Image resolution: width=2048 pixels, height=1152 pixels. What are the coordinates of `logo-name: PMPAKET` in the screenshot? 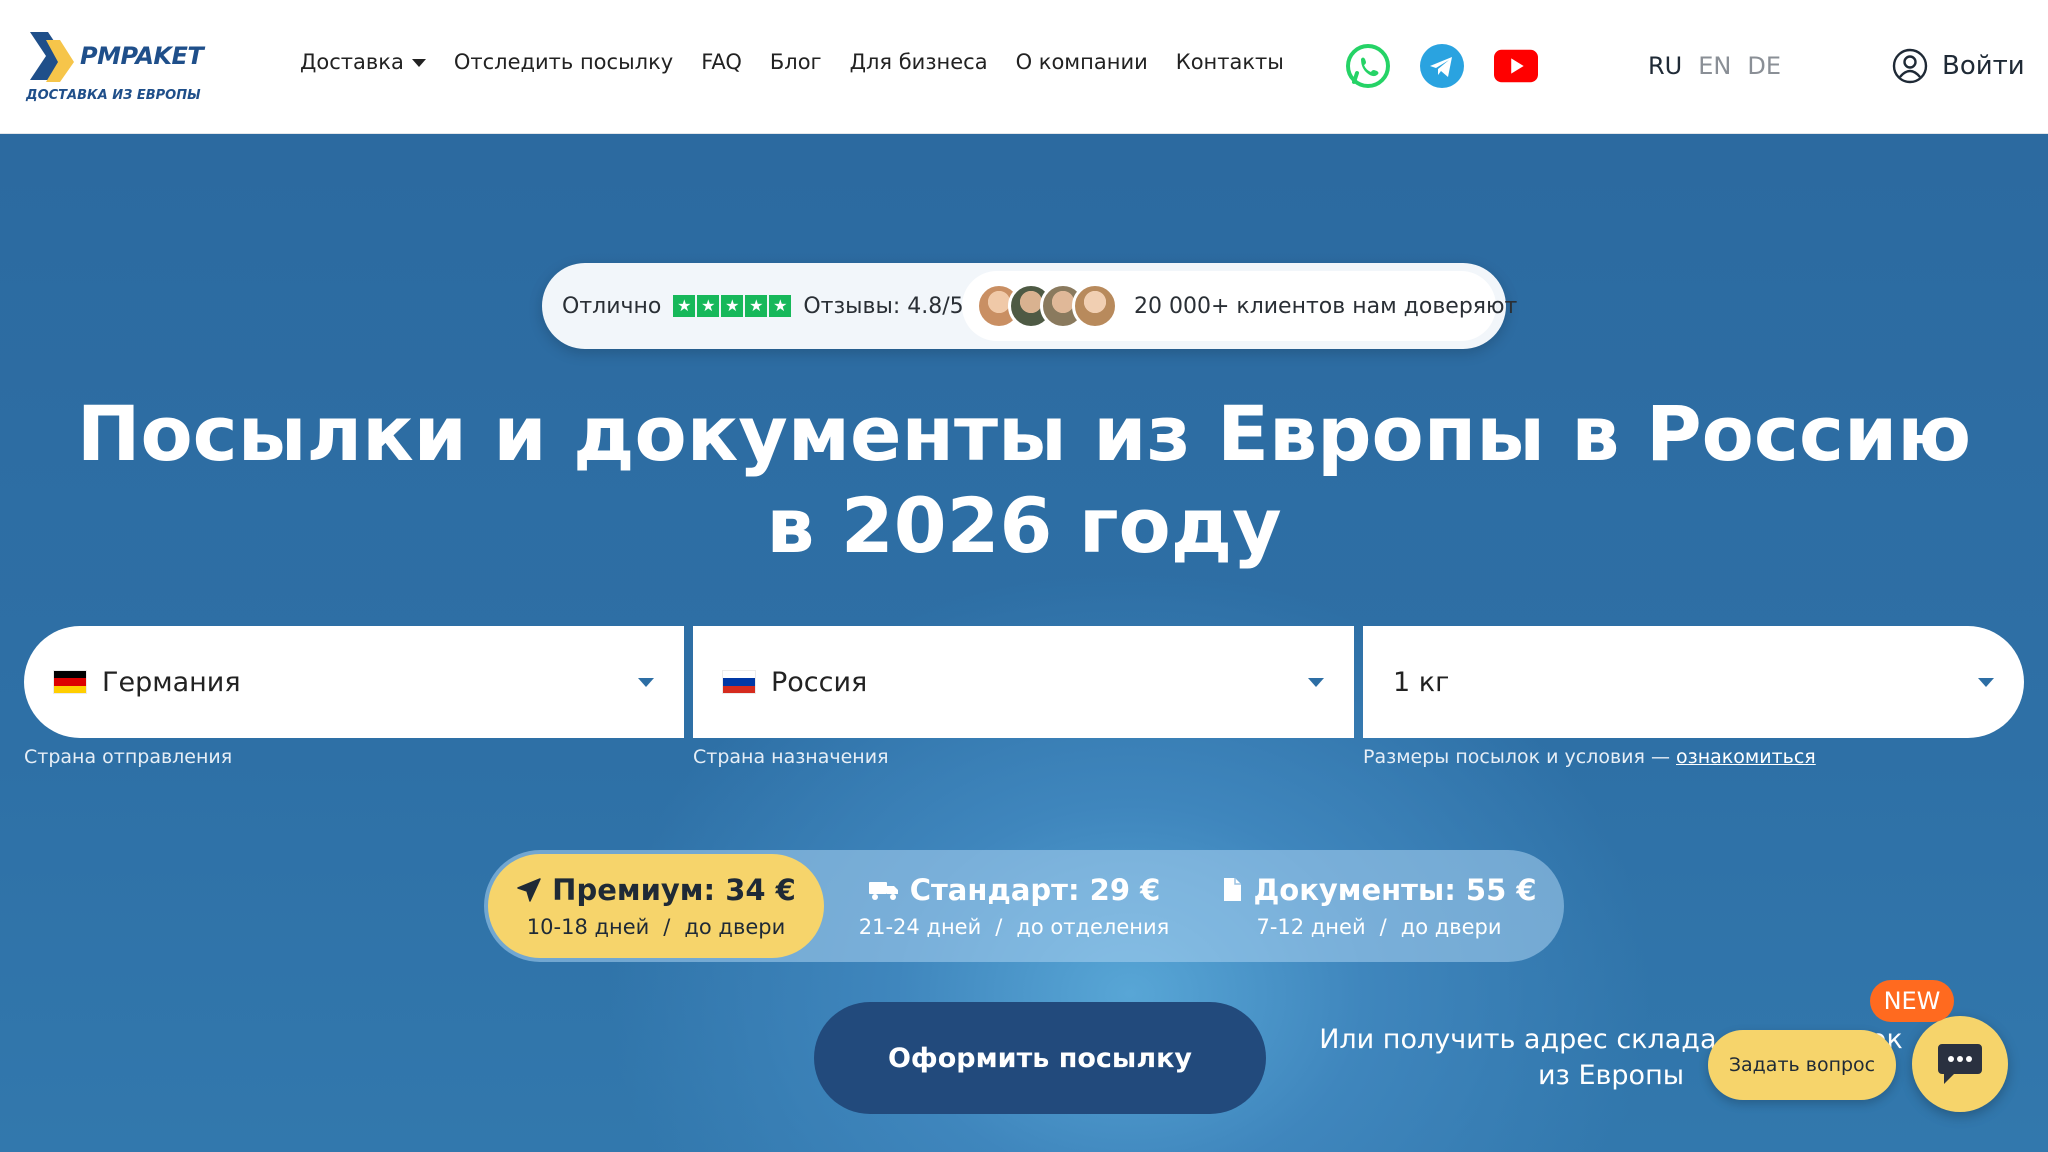 It's located at (142, 56).